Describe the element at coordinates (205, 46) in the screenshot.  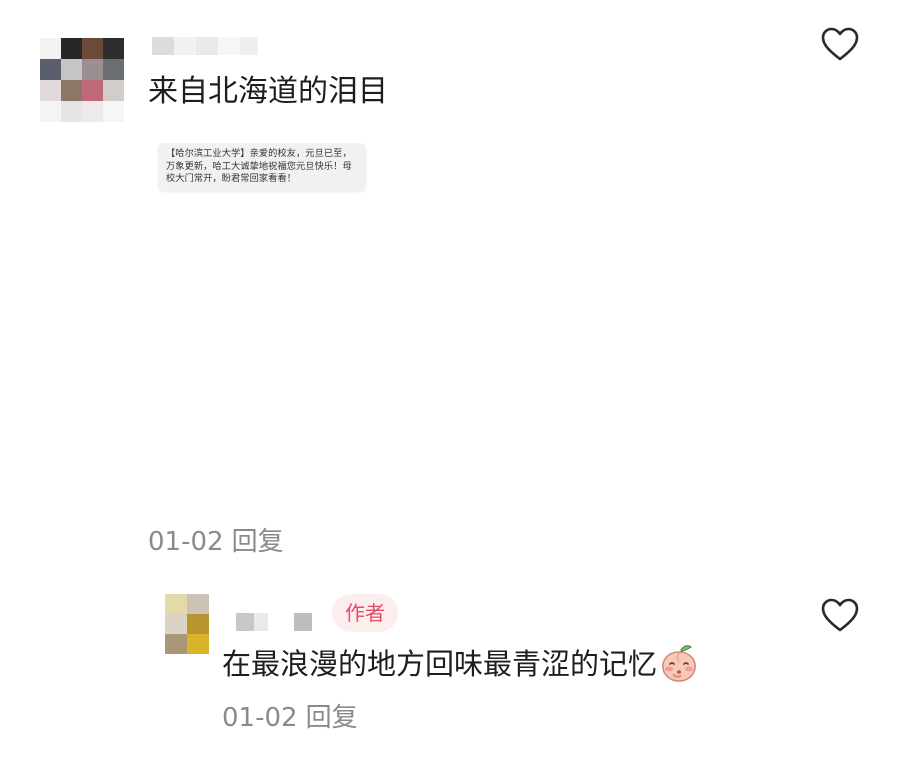
I see `comment-username` at that location.